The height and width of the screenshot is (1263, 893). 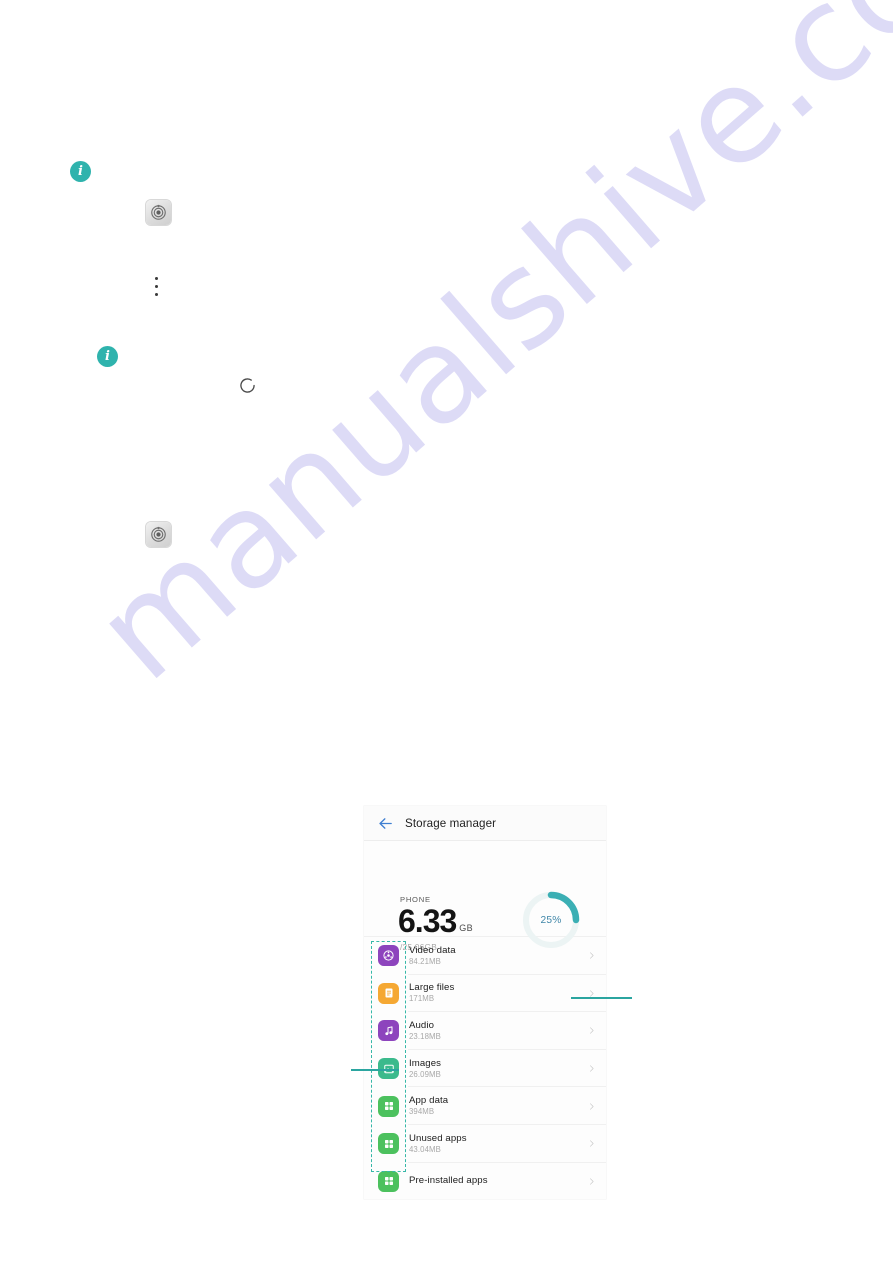 I want to click on list-item-size: 23.18MB, so click(x=425, y=1036).